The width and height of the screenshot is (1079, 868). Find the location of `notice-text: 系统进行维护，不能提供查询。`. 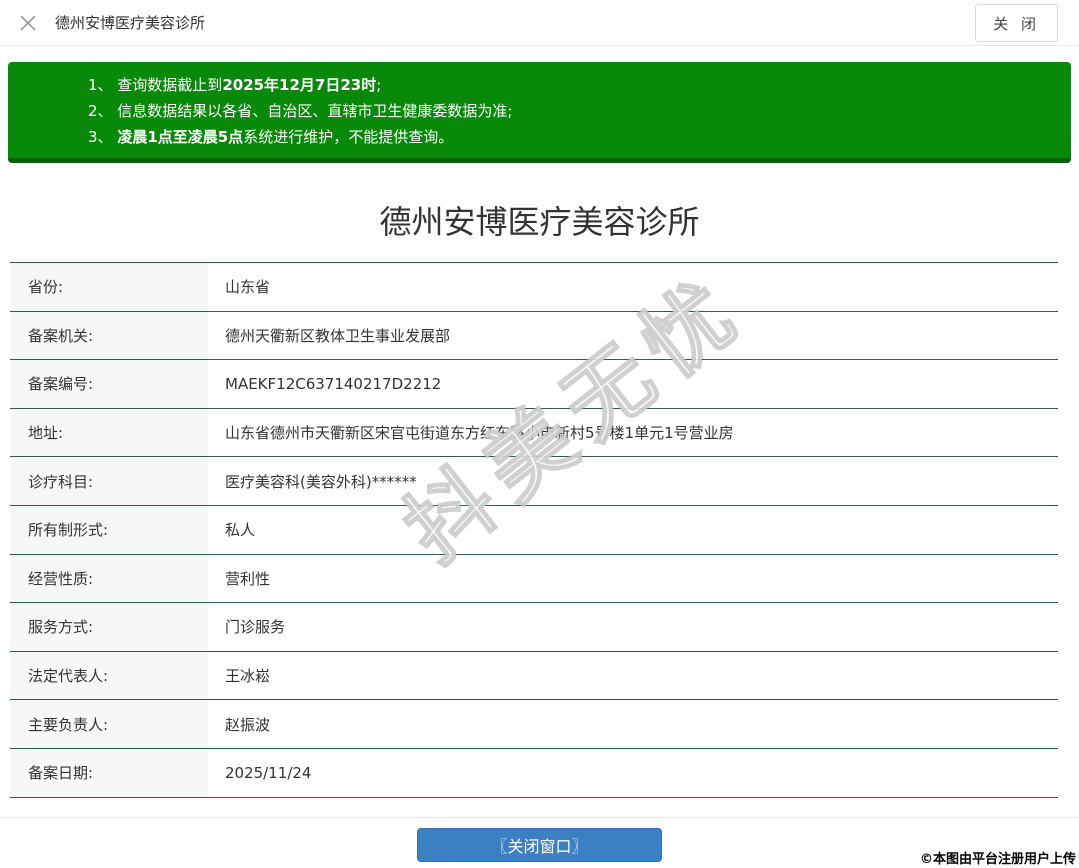

notice-text: 系统进行维护，不能提供查询。 is located at coordinates (348, 137).